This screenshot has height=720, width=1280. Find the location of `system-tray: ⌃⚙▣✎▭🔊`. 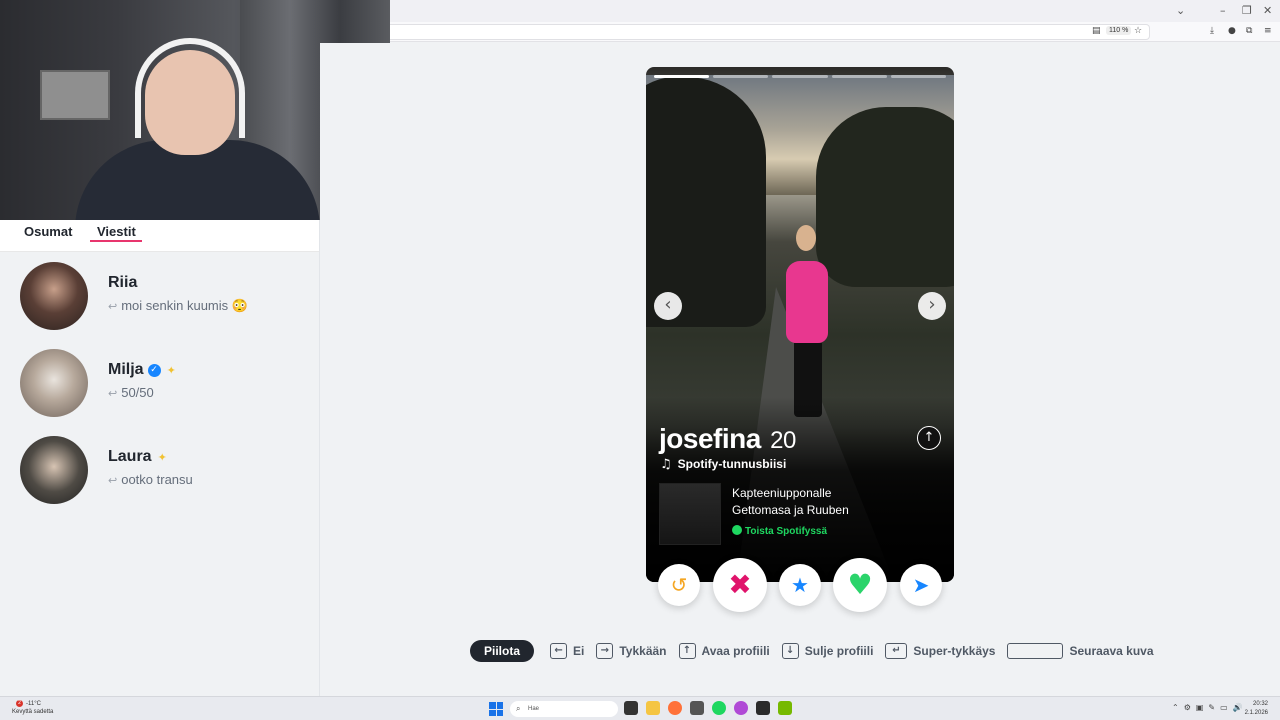

system-tray: ⌃⚙▣✎▭🔊 is located at coordinates (1210, 707).